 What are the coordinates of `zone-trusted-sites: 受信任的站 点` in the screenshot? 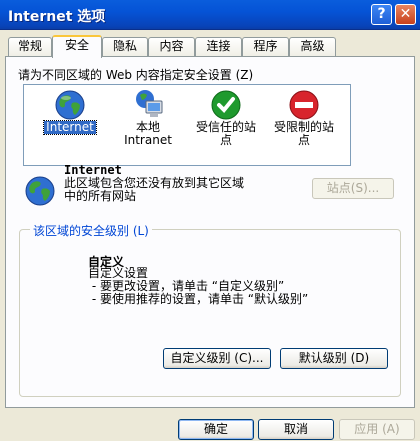 It's located at (226, 125).